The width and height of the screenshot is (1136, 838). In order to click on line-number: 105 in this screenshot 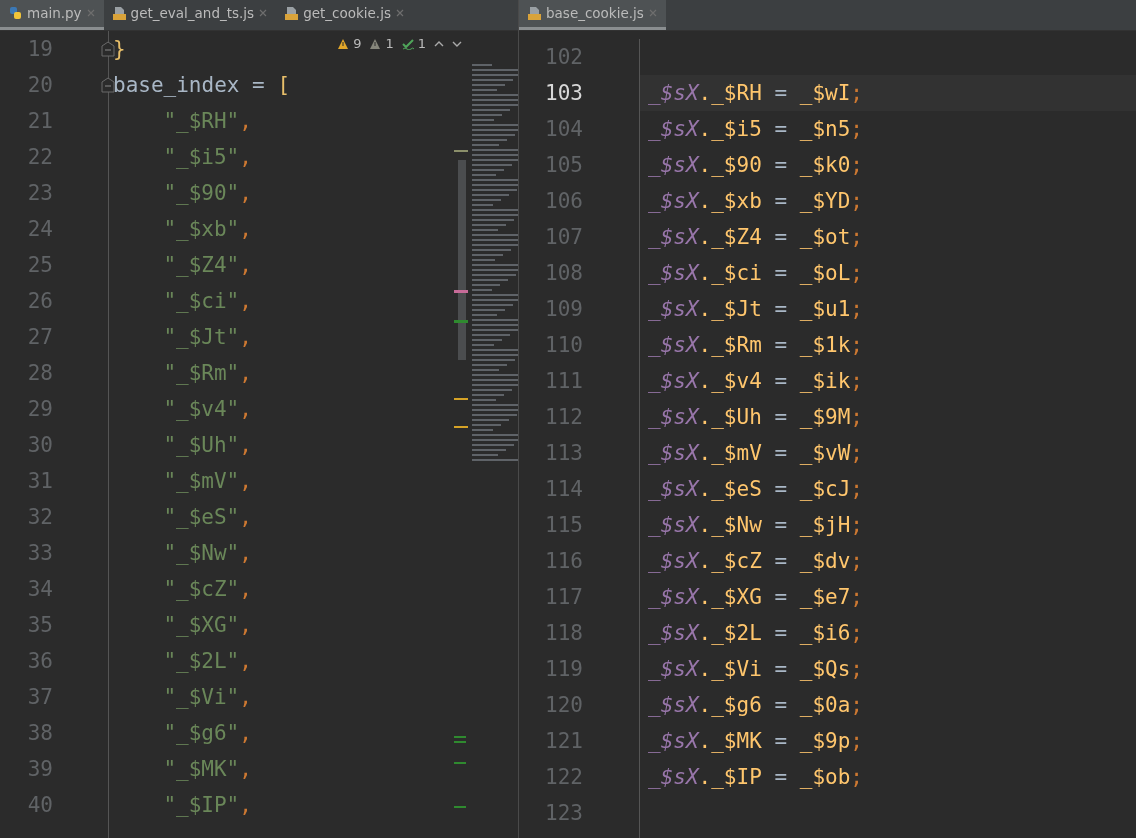, I will do `click(563, 165)`.